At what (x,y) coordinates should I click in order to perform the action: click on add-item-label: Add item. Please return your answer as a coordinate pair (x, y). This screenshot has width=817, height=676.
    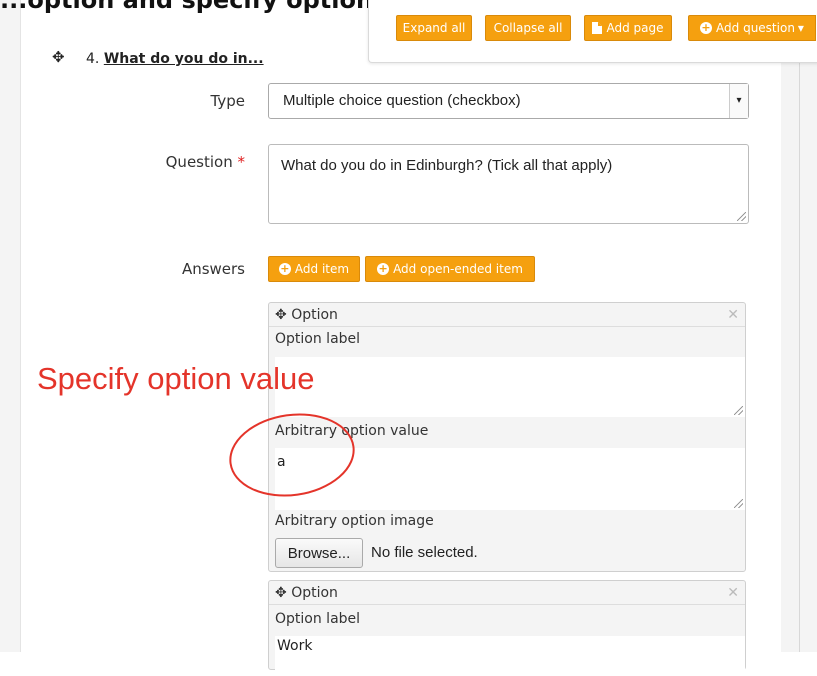
    Looking at the image, I should click on (322, 269).